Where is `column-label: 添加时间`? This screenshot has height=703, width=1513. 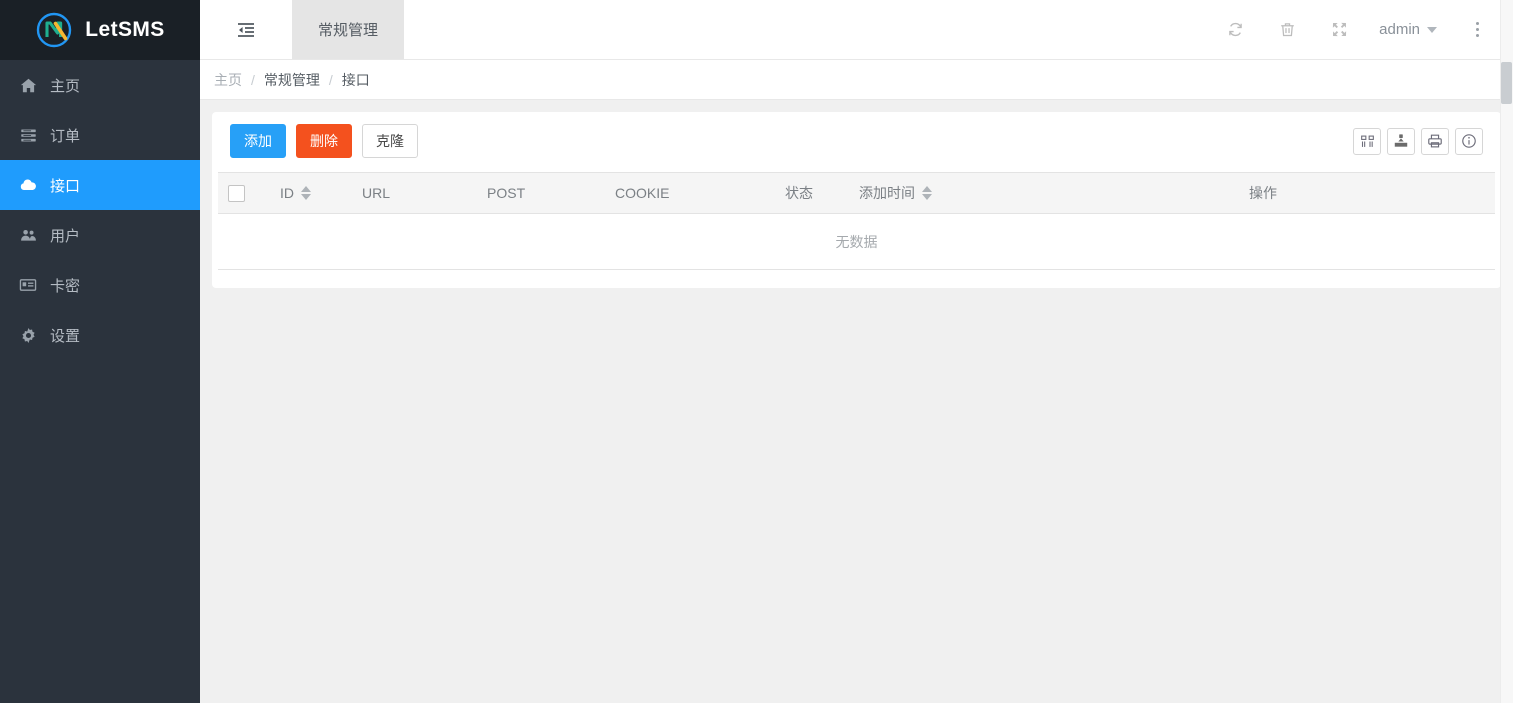 column-label: 添加时间 is located at coordinates (887, 193).